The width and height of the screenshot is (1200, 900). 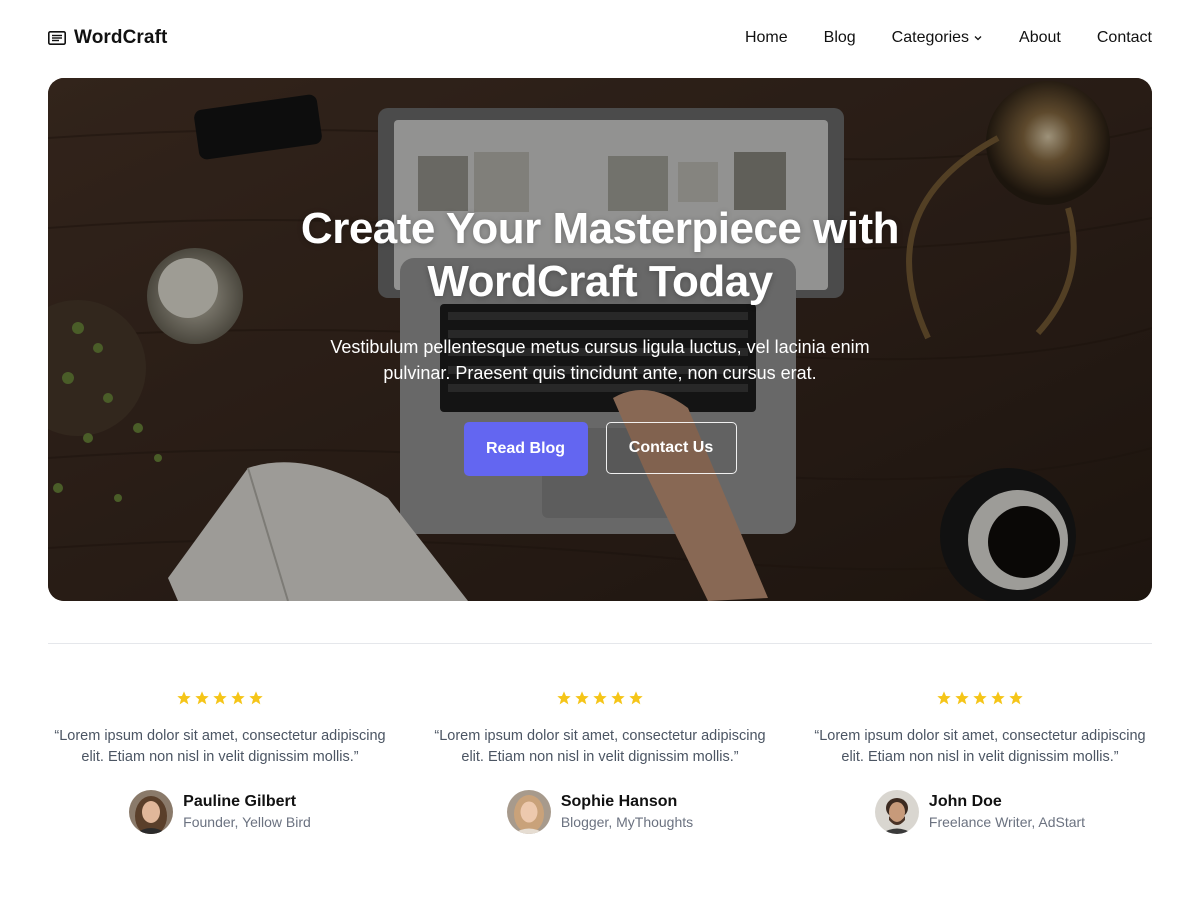 What do you see at coordinates (627, 822) in the screenshot?
I see `author-role: Blogger, MyThoughts` at bounding box center [627, 822].